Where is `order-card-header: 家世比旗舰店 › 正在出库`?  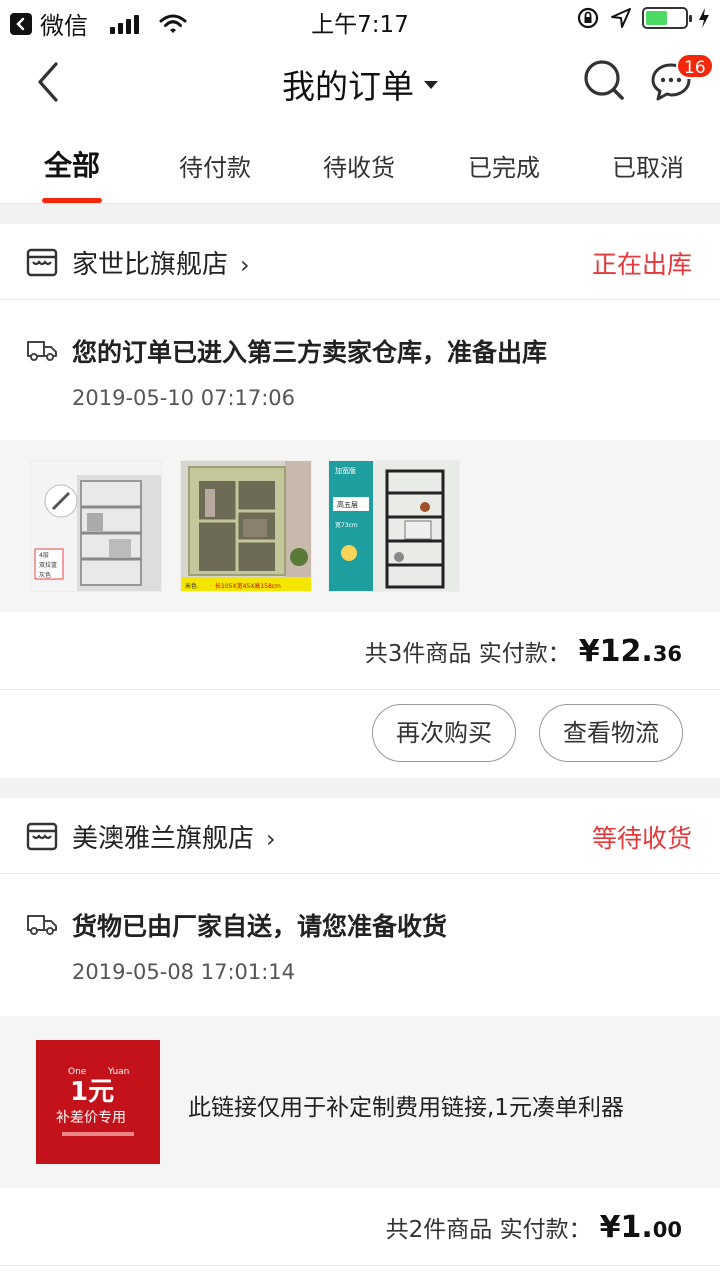 order-card-header: 家世比旗舰店 › 正在出库 is located at coordinates (360, 262).